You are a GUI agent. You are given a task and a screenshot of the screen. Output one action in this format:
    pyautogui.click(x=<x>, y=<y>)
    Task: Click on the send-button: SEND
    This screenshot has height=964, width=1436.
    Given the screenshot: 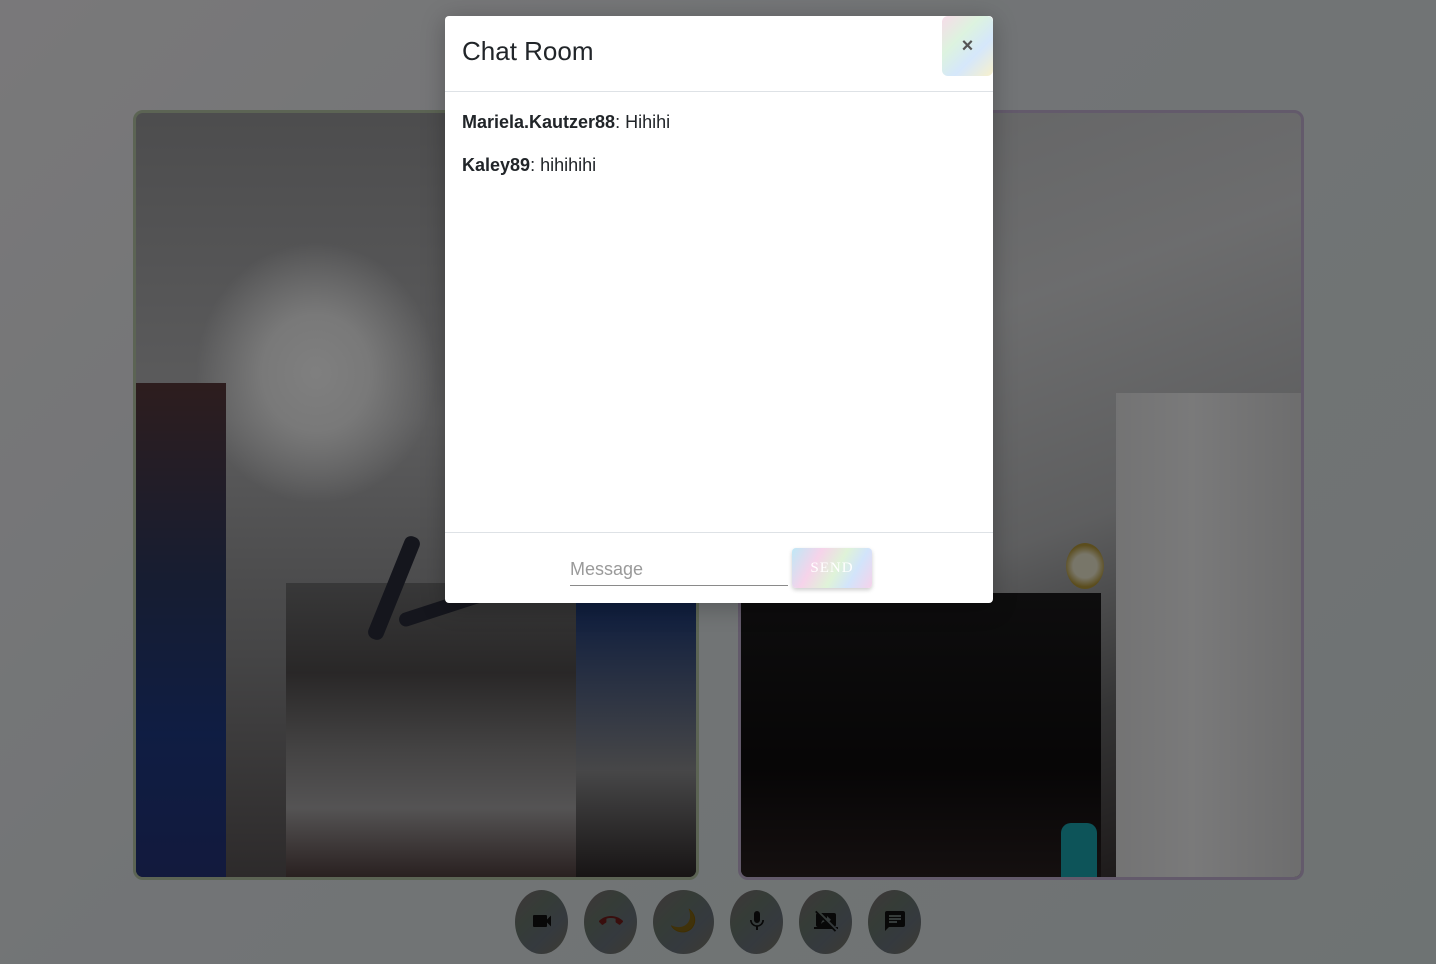 What is the action you would take?
    pyautogui.click(x=832, y=568)
    